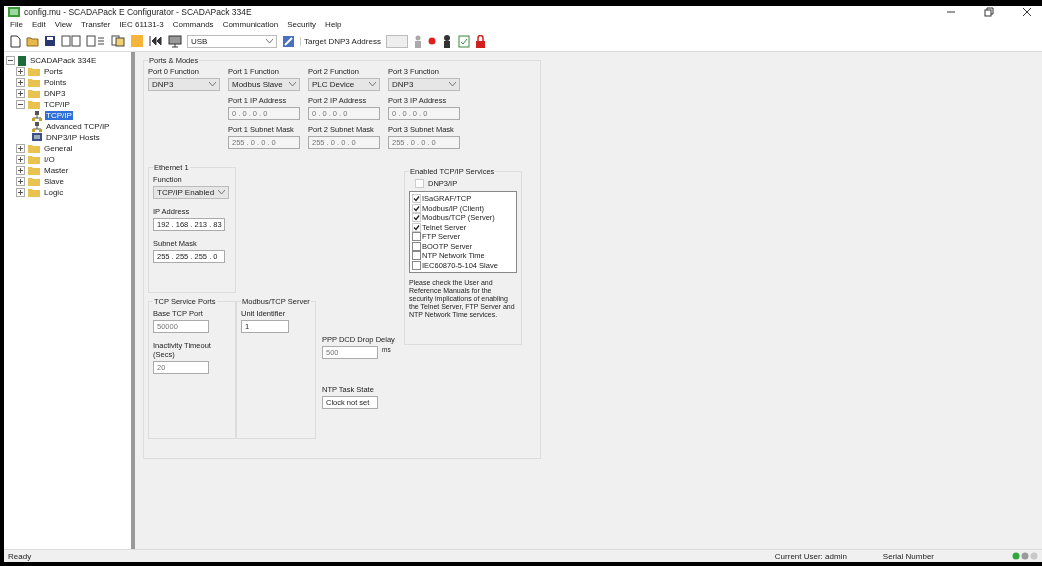  Describe the element at coordinates (480, 41) in the screenshot. I see `lock-icon` at that location.